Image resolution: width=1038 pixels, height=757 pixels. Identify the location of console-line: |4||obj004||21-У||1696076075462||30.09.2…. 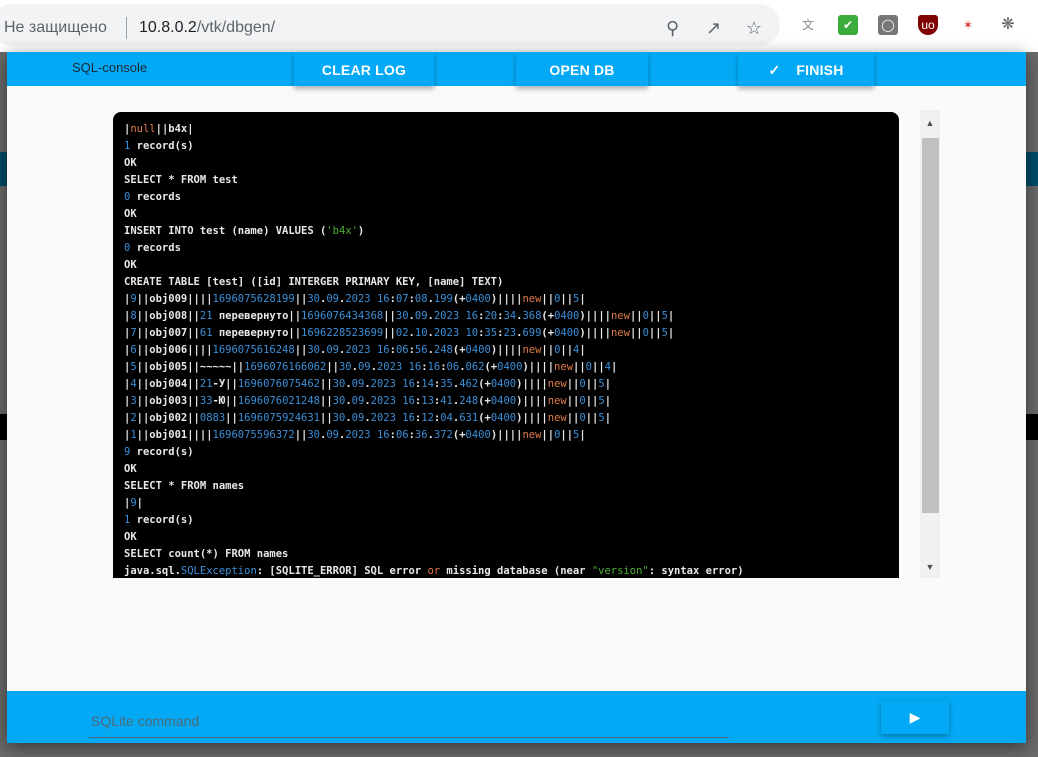
(368, 384).